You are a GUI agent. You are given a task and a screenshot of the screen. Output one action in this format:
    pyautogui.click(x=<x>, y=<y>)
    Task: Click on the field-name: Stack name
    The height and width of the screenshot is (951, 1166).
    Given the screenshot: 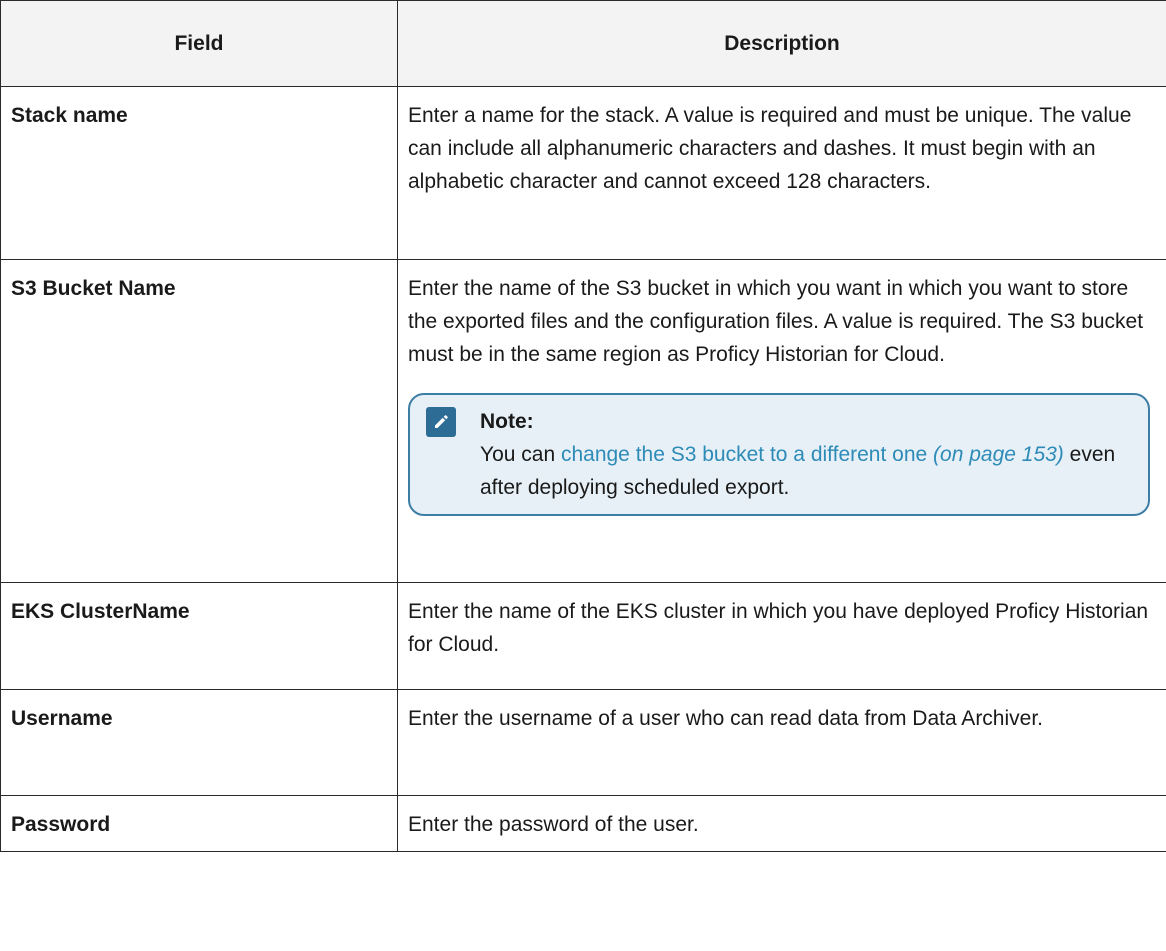 What is the action you would take?
    pyautogui.click(x=199, y=173)
    